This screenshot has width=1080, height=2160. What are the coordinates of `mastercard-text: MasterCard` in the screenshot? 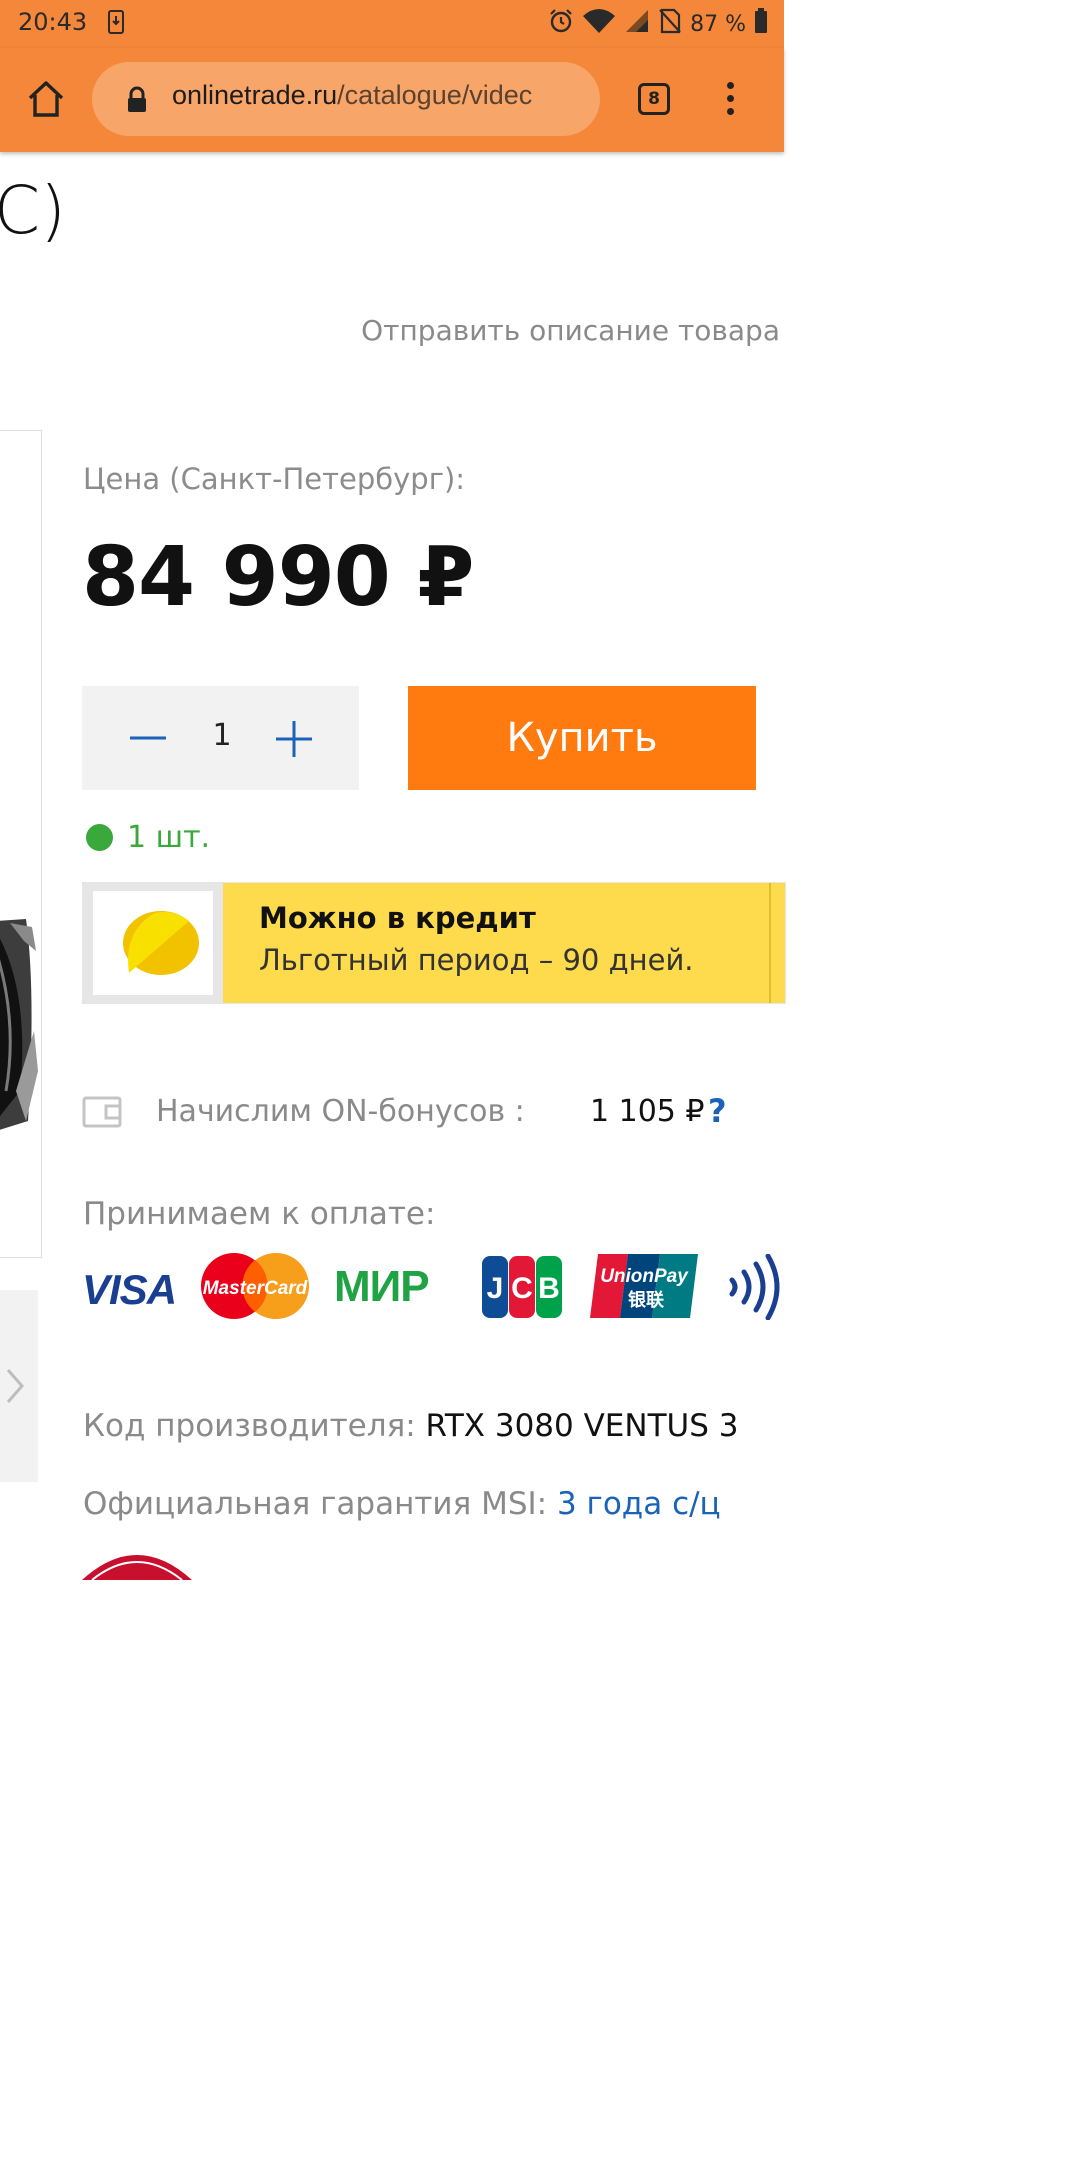 It's located at (255, 1288).